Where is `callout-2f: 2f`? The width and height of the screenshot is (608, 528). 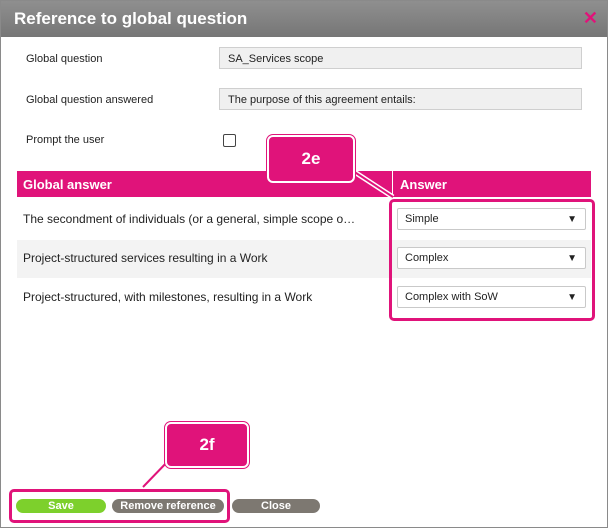
callout-2f: 2f is located at coordinates (207, 445).